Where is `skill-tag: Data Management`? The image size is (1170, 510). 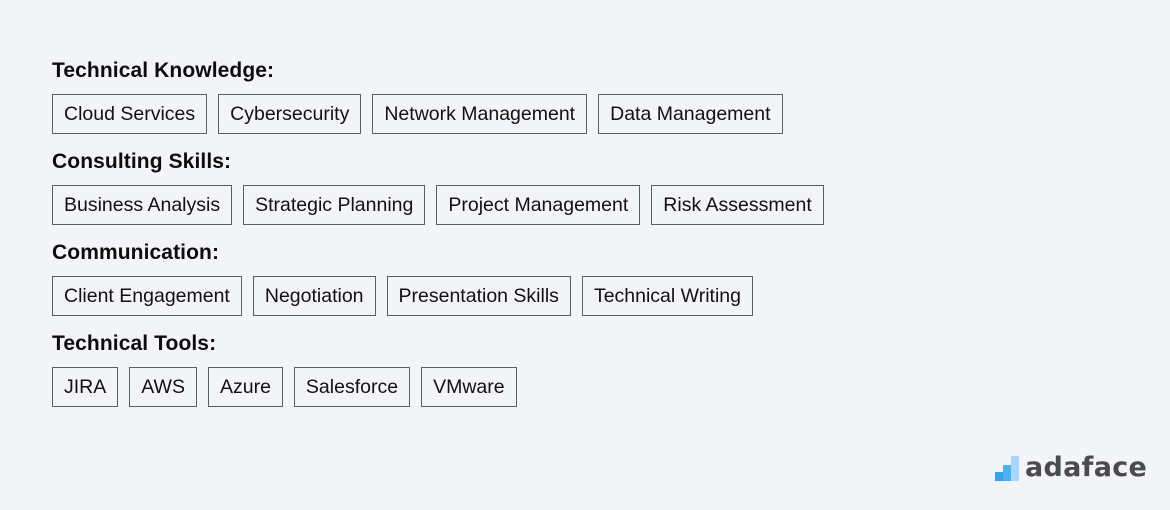 skill-tag: Data Management is located at coordinates (690, 114).